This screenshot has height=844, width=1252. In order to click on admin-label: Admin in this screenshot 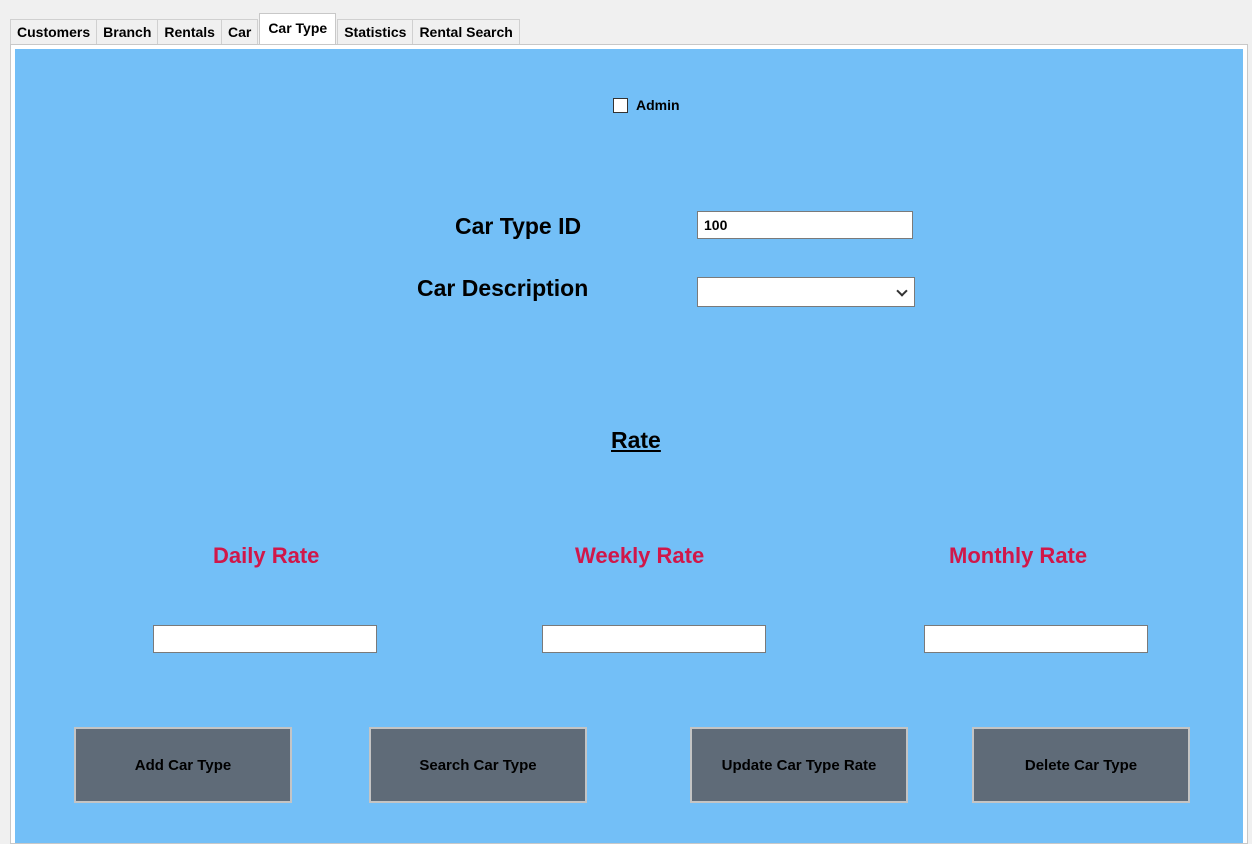, I will do `click(658, 105)`.